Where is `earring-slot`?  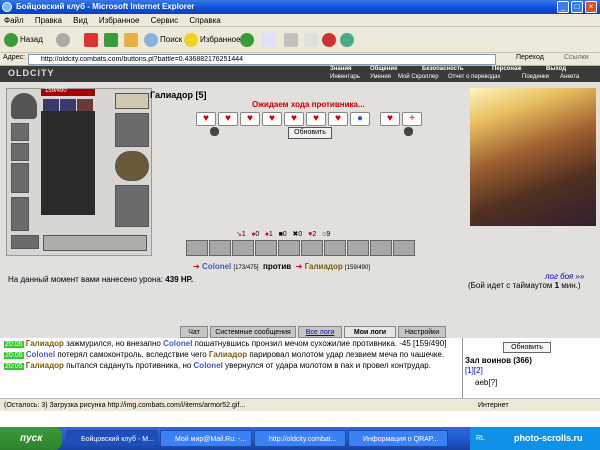
earring-slot is located at coordinates (20, 132).